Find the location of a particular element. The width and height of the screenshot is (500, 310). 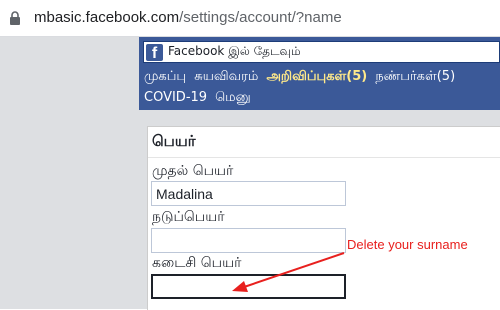

nav-row-secondary: COVID-19 மெனு is located at coordinates (201, 98).